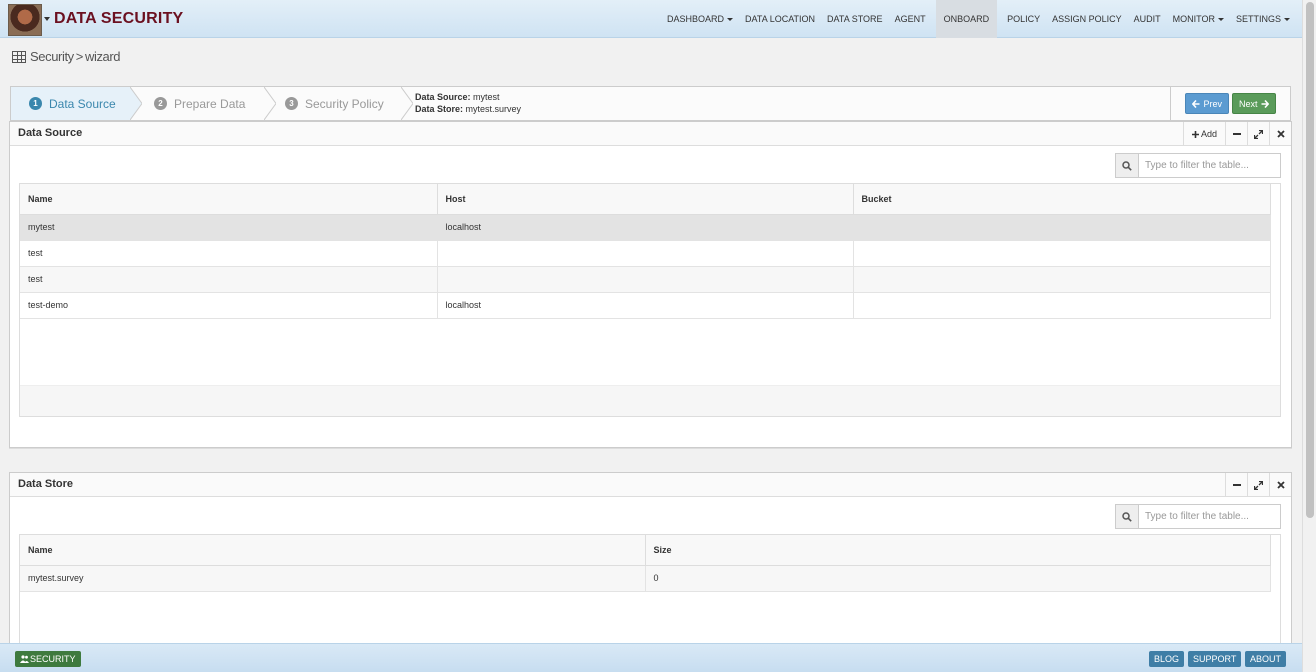  Describe the element at coordinates (1087, 19) in the screenshot. I see `nav-assign-policy: ASSIGN POLICY` at that location.